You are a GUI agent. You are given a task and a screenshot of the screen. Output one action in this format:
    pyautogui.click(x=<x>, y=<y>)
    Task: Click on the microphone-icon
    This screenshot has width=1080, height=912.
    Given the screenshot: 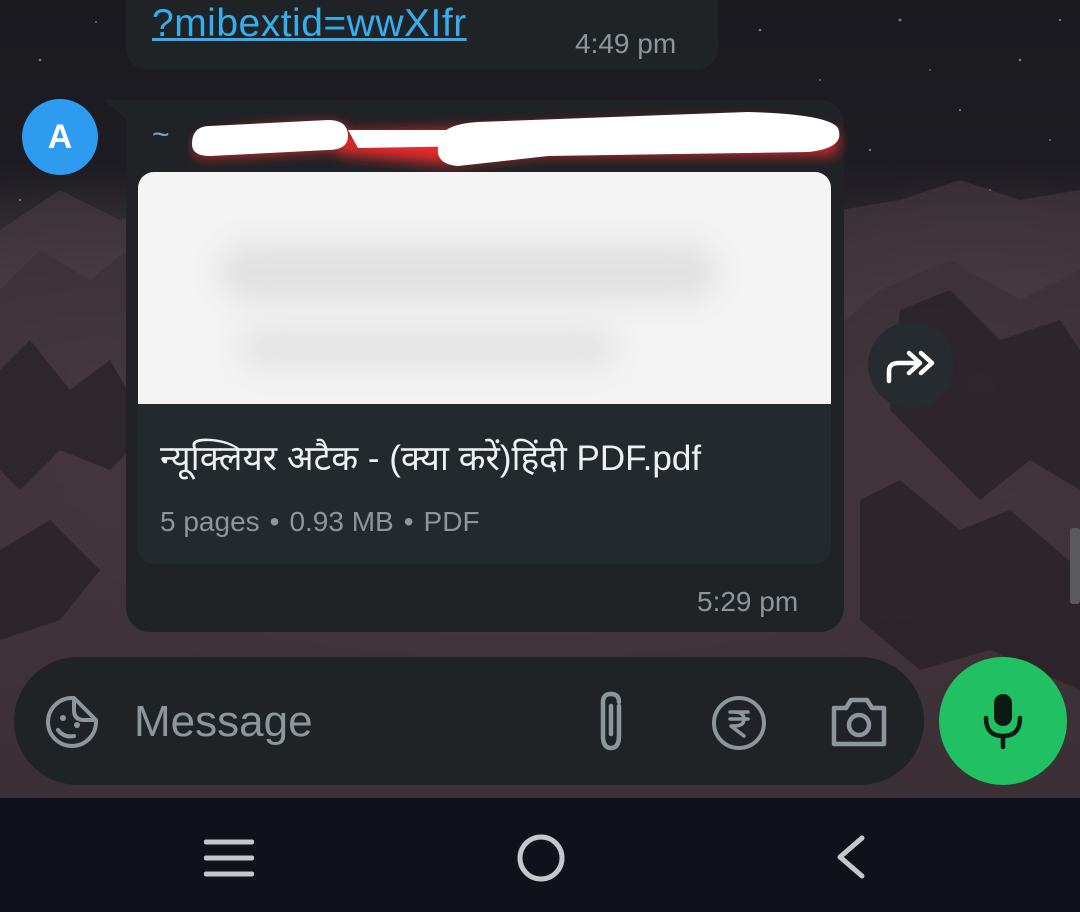 What is the action you would take?
    pyautogui.click(x=1003, y=722)
    